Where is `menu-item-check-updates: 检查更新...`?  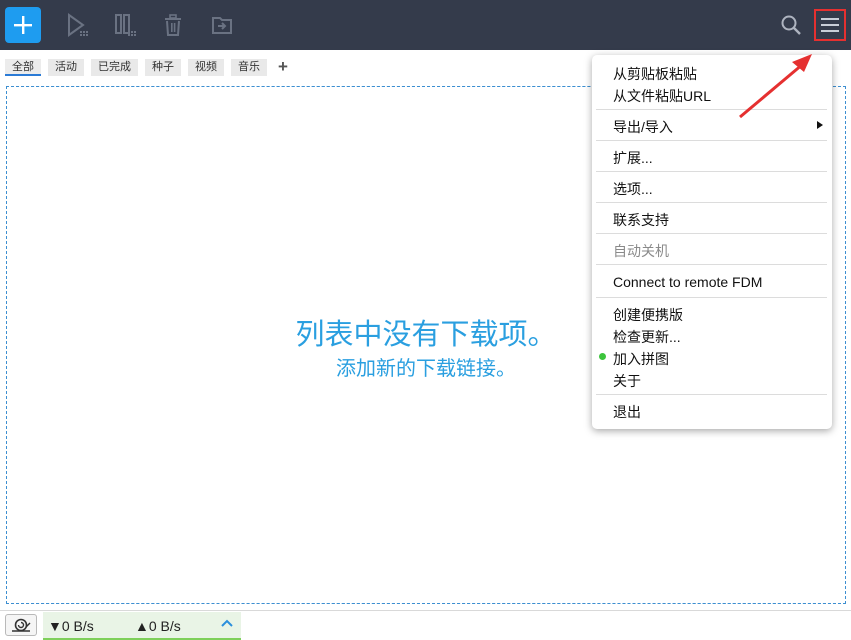 menu-item-check-updates: 检查更新... is located at coordinates (647, 337).